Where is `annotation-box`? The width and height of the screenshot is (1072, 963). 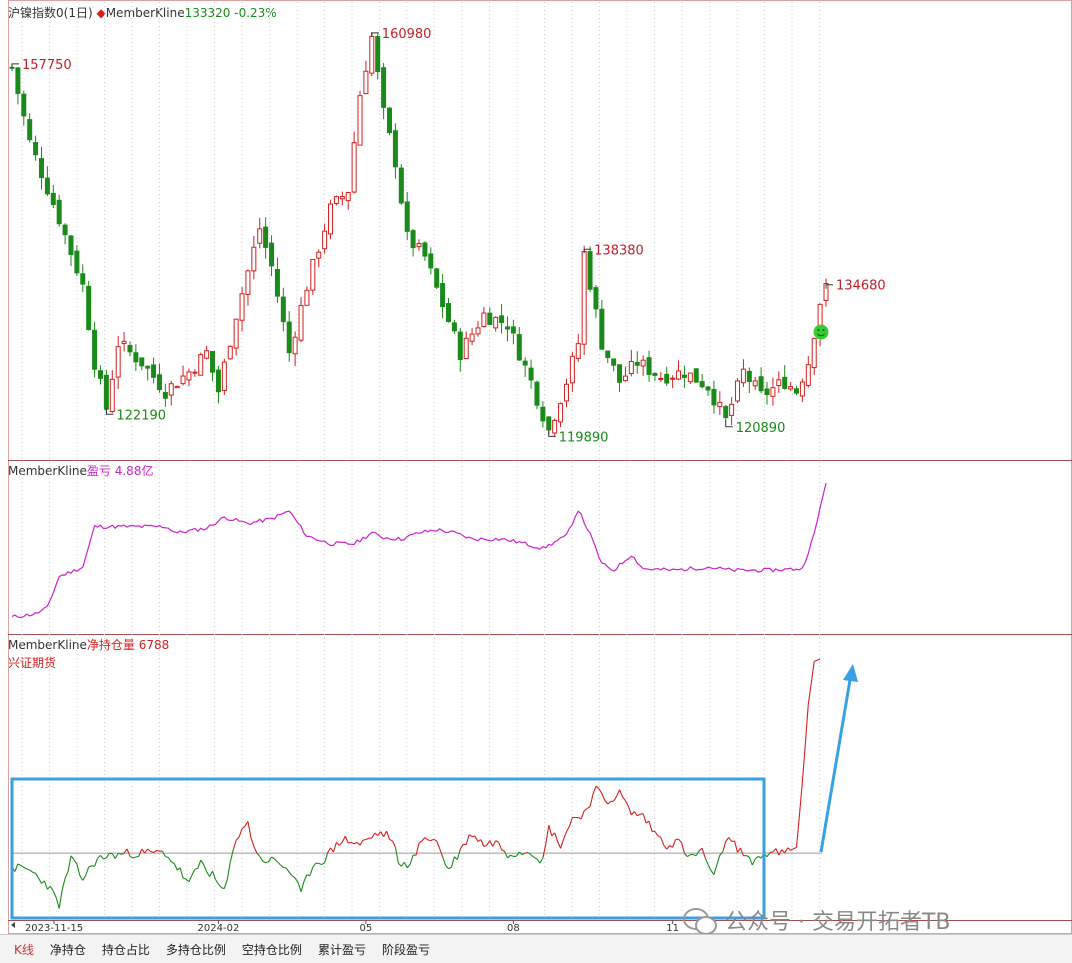
annotation-box is located at coordinates (388, 848).